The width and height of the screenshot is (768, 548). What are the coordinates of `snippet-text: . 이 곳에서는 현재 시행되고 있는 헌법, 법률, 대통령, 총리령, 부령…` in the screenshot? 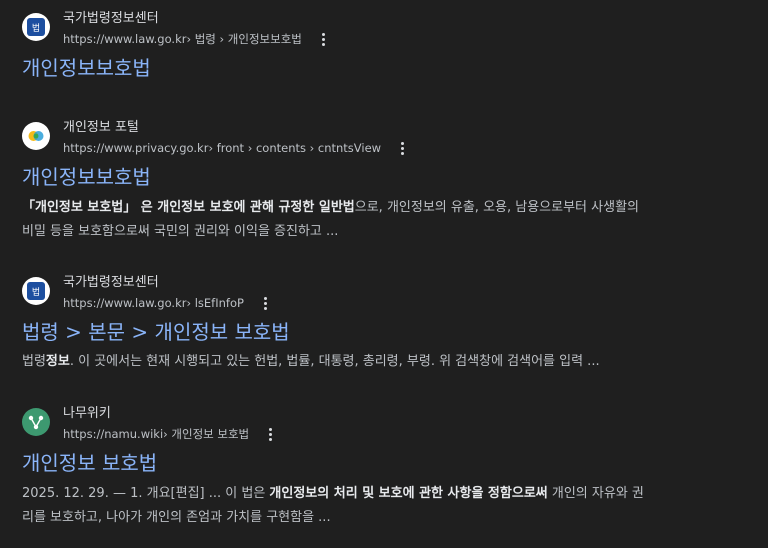 It's located at (334, 361).